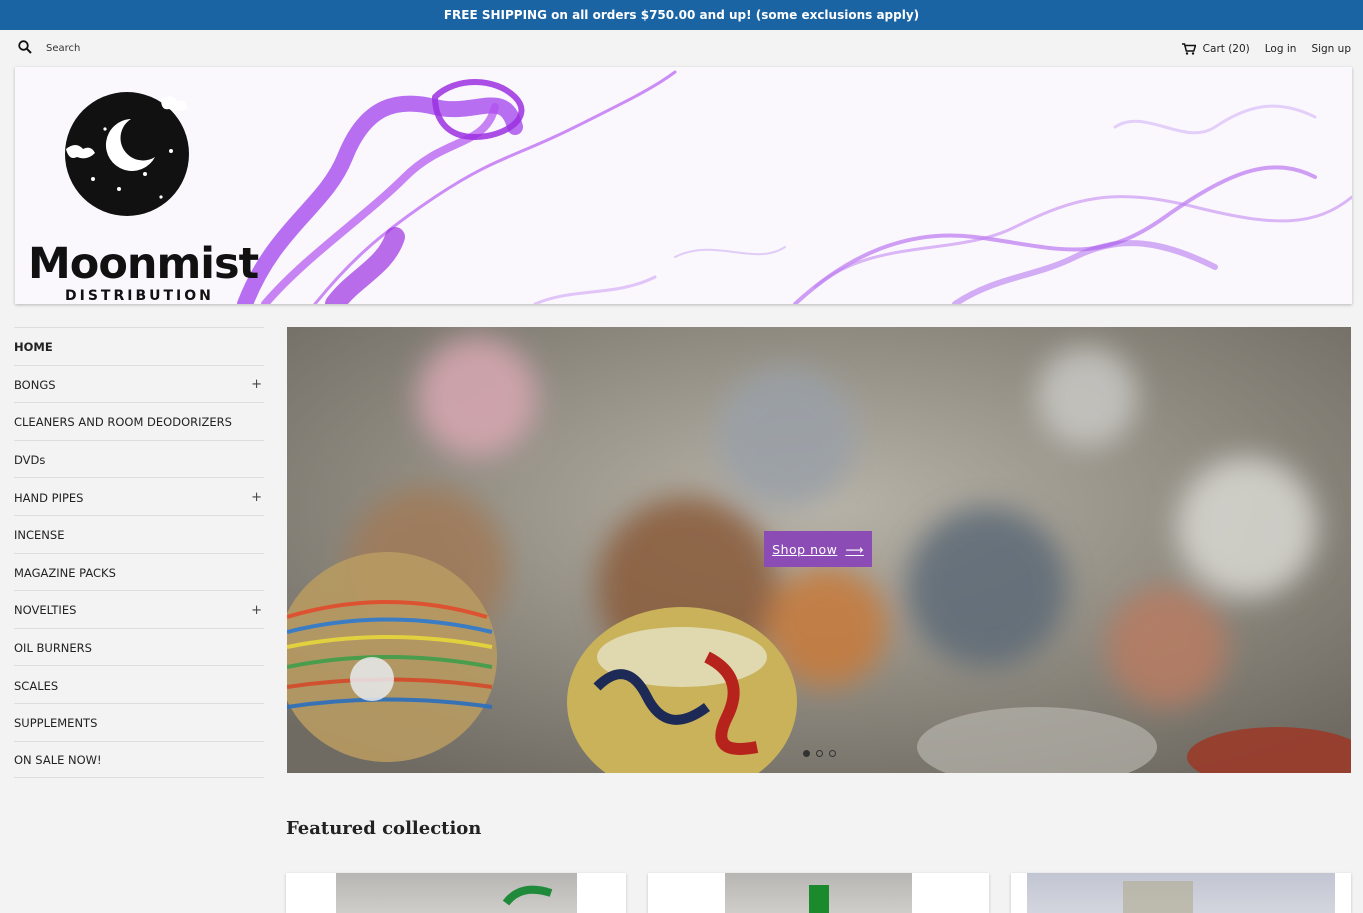 Image resolution: width=1363 pixels, height=913 pixels. Describe the element at coordinates (36, 685) in the screenshot. I see `sidebar-item-label: SCALES` at that location.